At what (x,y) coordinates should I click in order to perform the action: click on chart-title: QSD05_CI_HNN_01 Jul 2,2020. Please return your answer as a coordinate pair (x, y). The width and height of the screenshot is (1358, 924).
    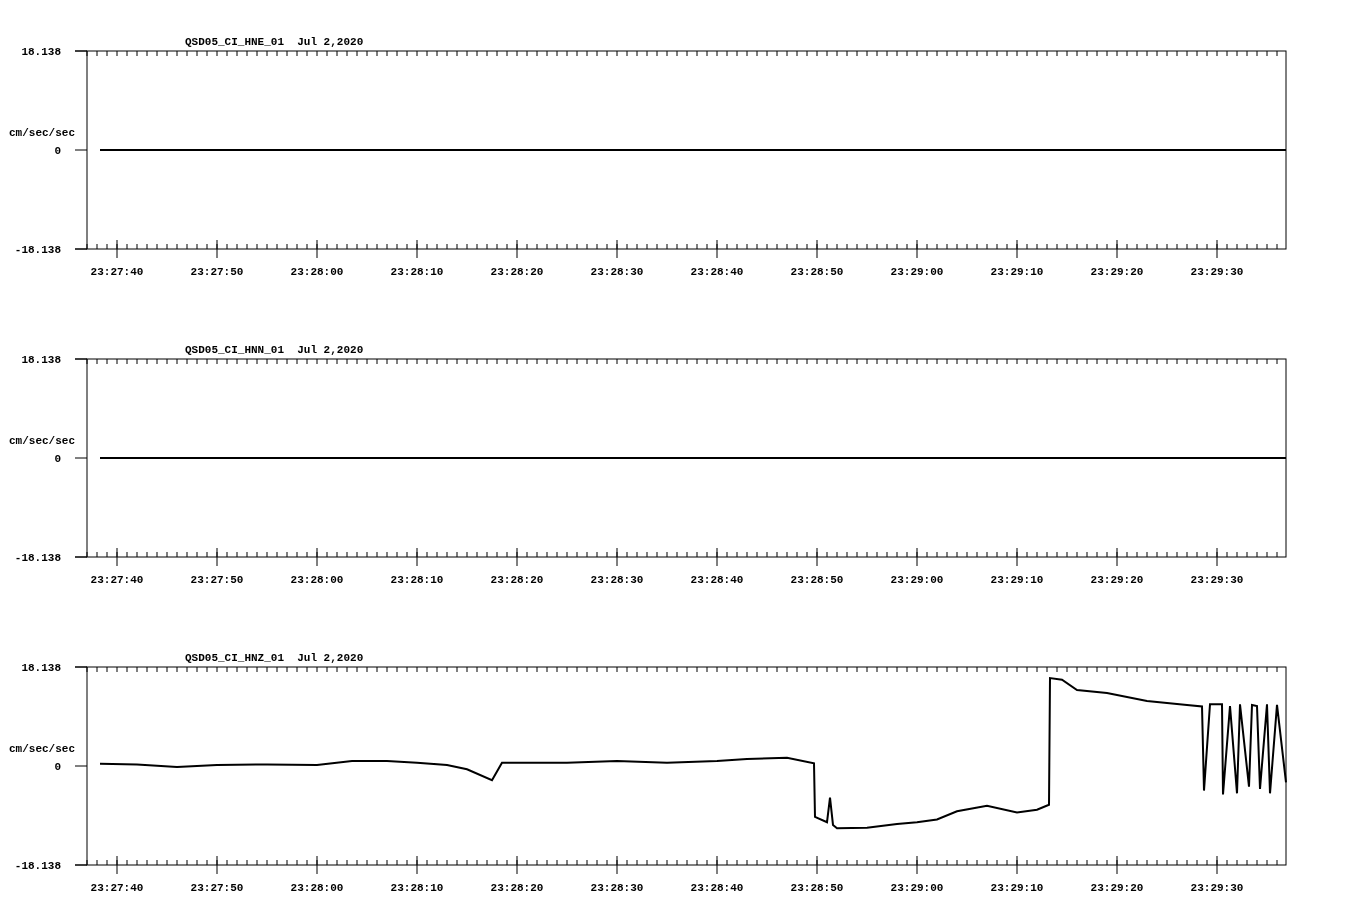
    Looking at the image, I should click on (274, 350).